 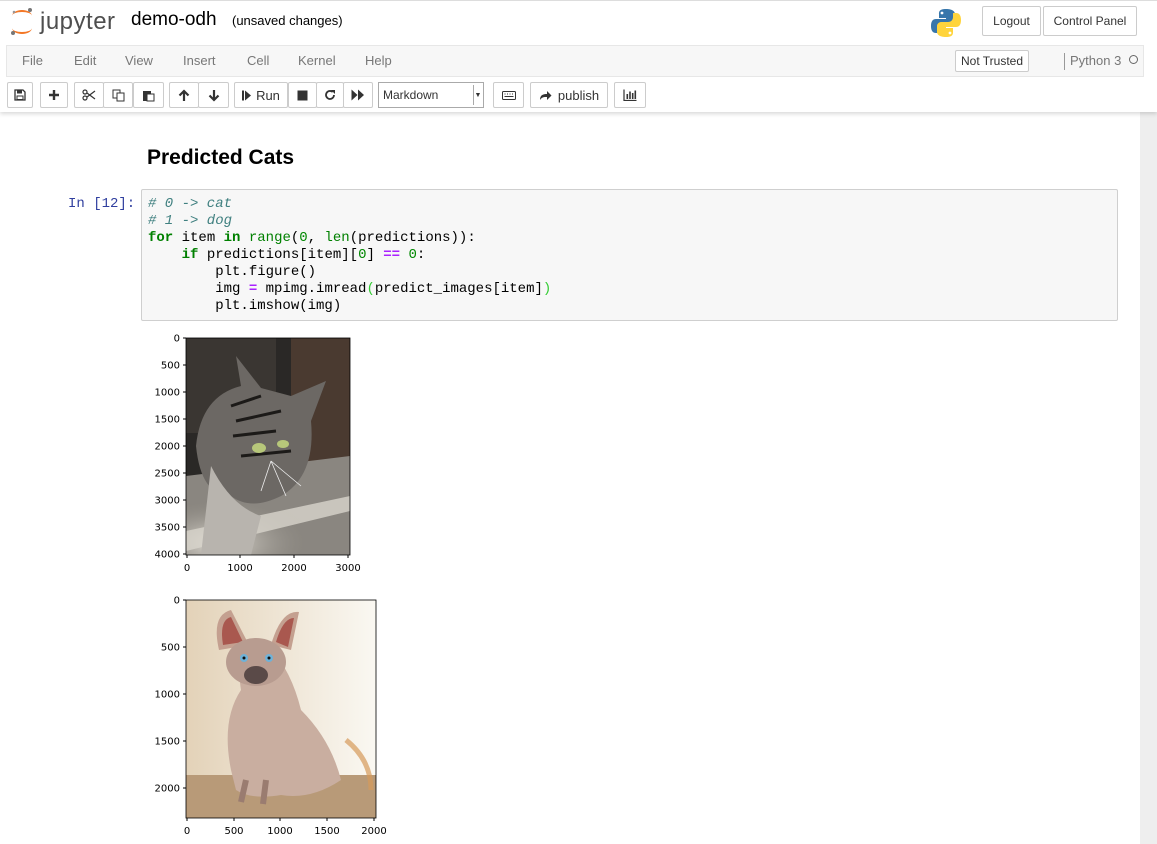 I want to click on restart-button, so click(x=330, y=95).